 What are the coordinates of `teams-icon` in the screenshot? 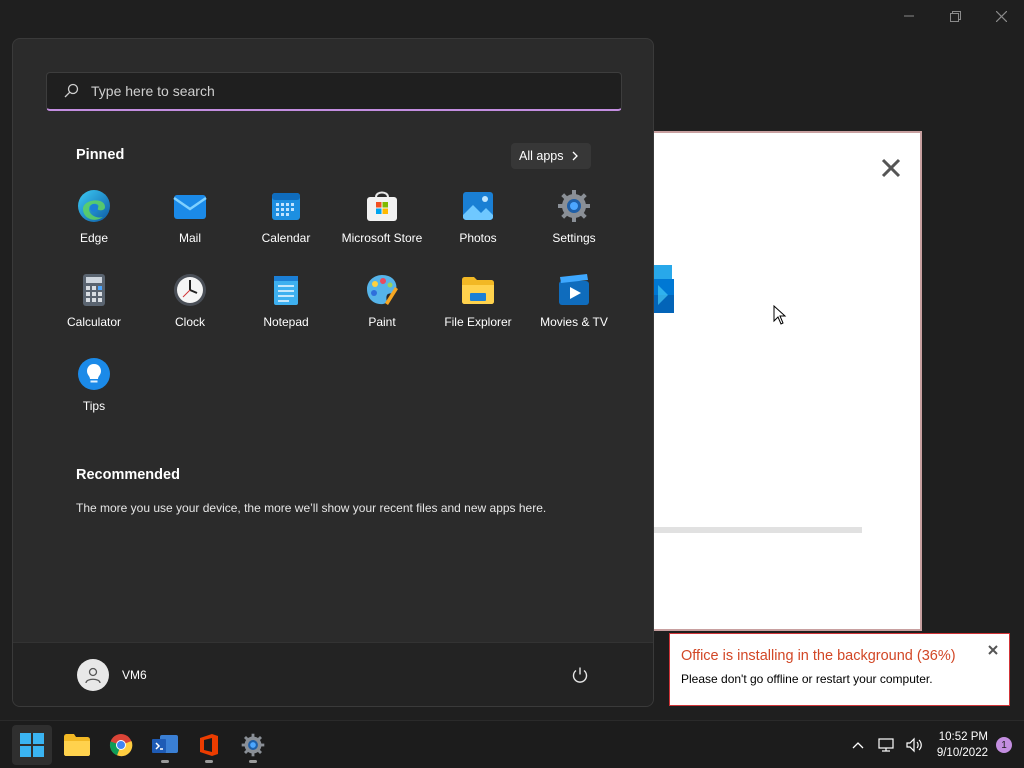 It's located at (165, 744).